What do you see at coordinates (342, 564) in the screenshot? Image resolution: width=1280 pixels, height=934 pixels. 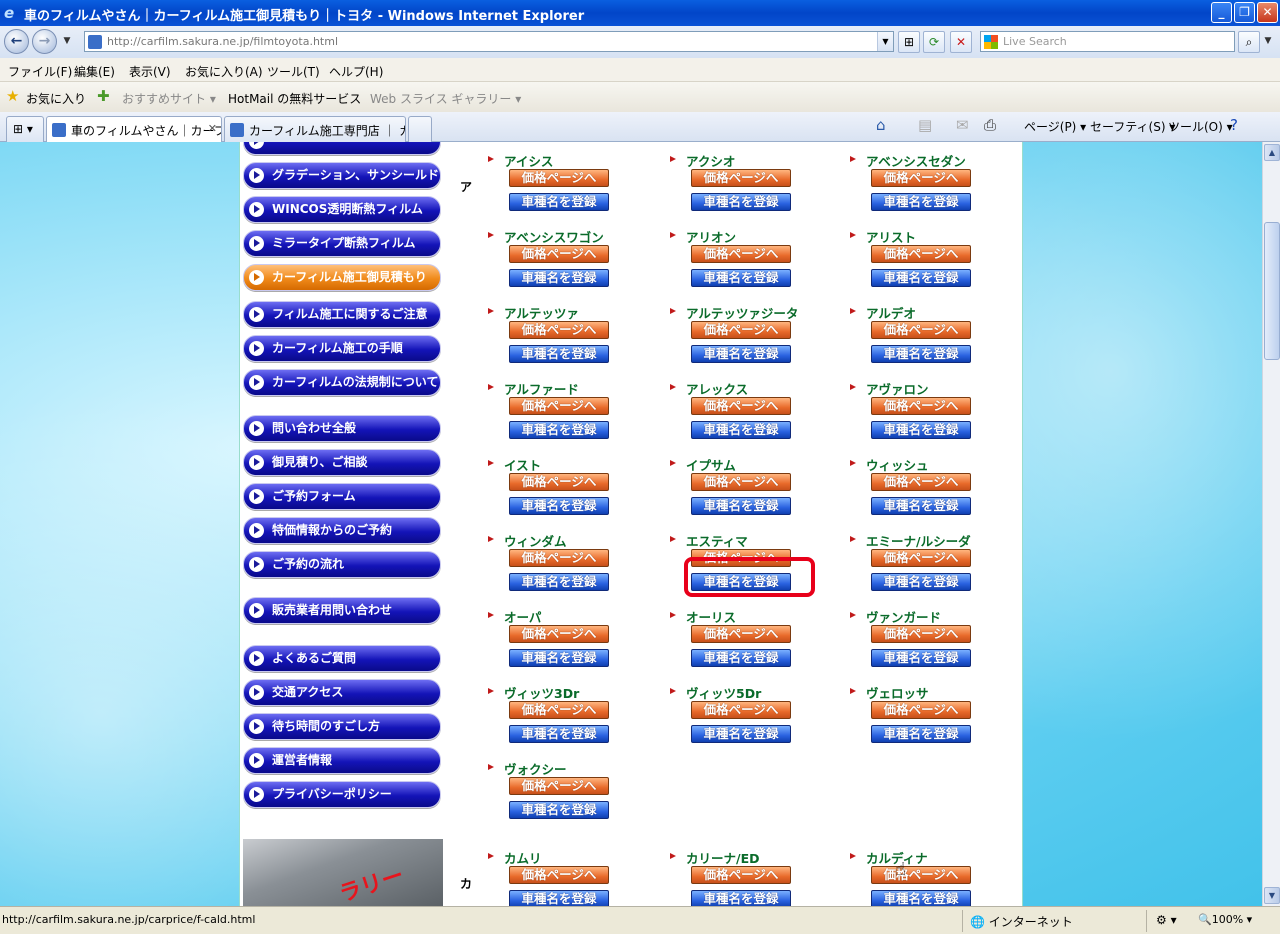 I see `sidebar-item: ご予約の流れ` at bounding box center [342, 564].